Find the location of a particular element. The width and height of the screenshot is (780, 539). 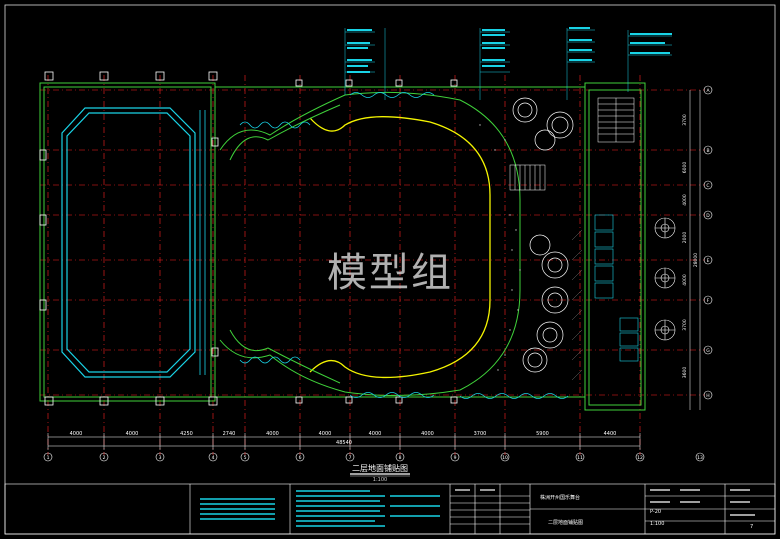

title-block-sheet-no: P-20 is located at coordinates (656, 512).